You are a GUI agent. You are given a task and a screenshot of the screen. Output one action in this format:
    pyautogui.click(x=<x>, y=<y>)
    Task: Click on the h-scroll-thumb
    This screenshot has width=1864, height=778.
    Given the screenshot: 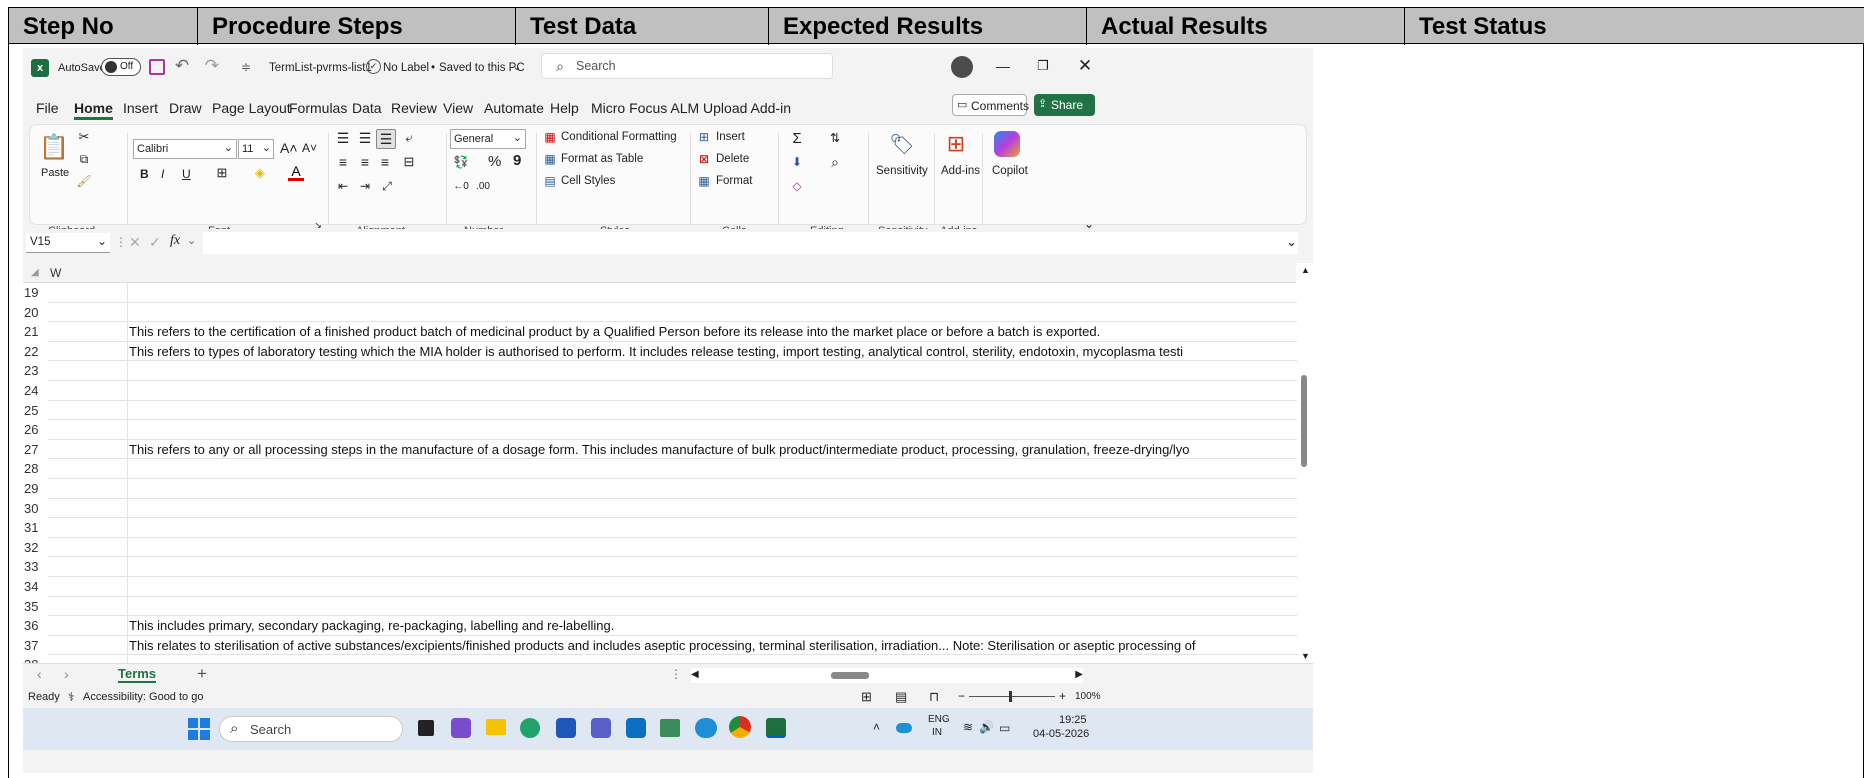 What is the action you would take?
    pyautogui.click(x=850, y=675)
    